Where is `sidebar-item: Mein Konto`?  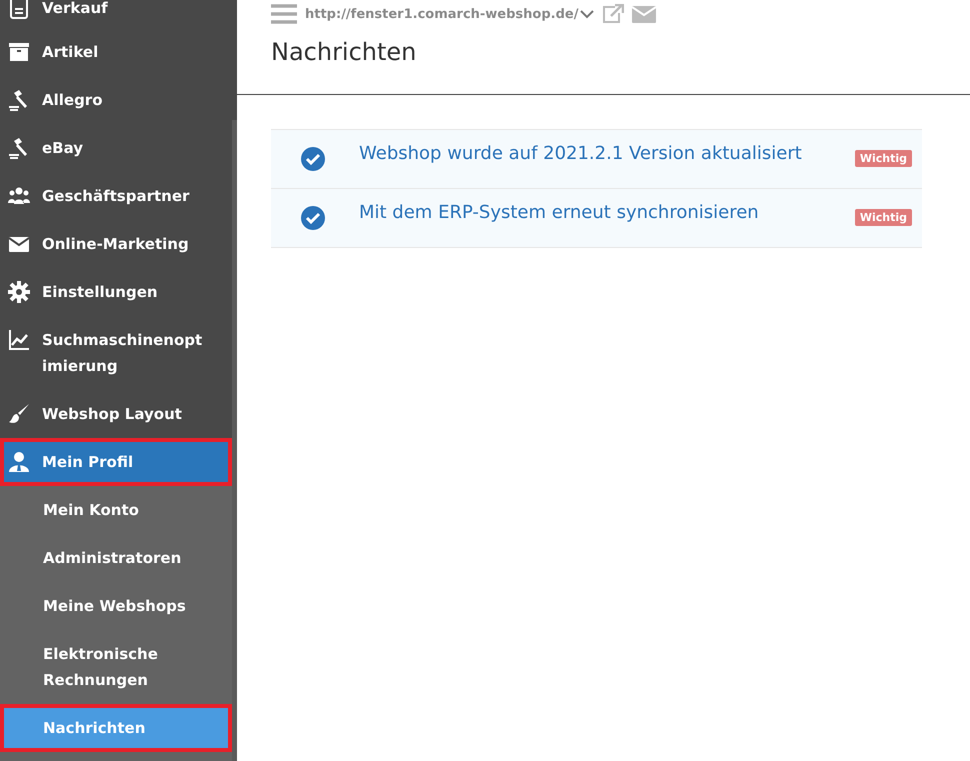
sidebar-item: Mein Konto is located at coordinates (116, 510).